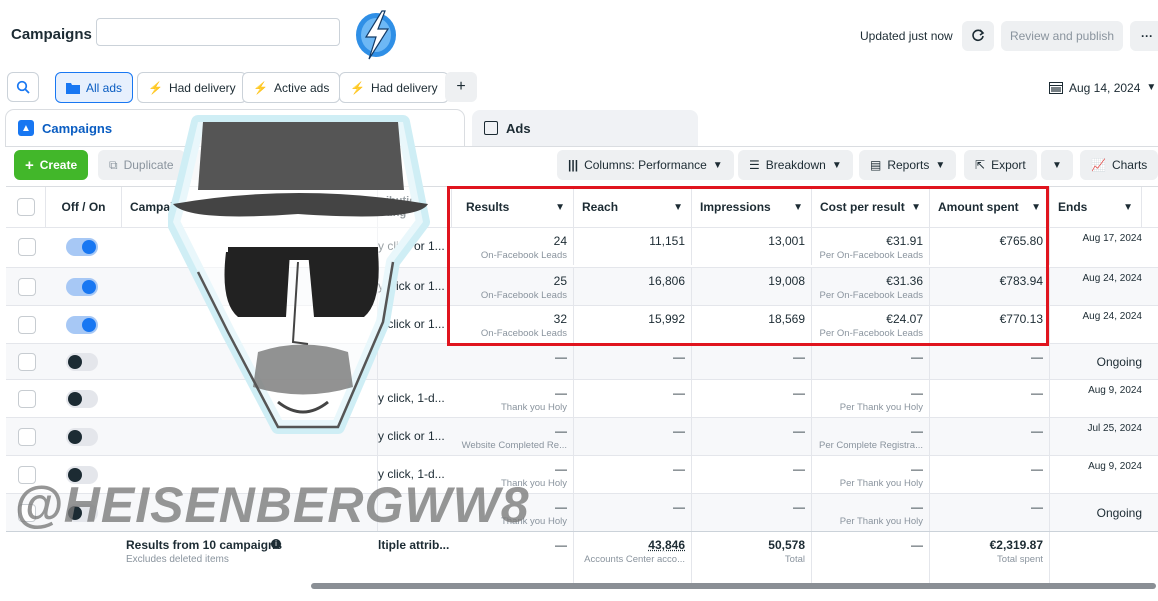 This screenshot has height=601, width=1158. I want to click on edit-label: Edit, so click(225, 165).